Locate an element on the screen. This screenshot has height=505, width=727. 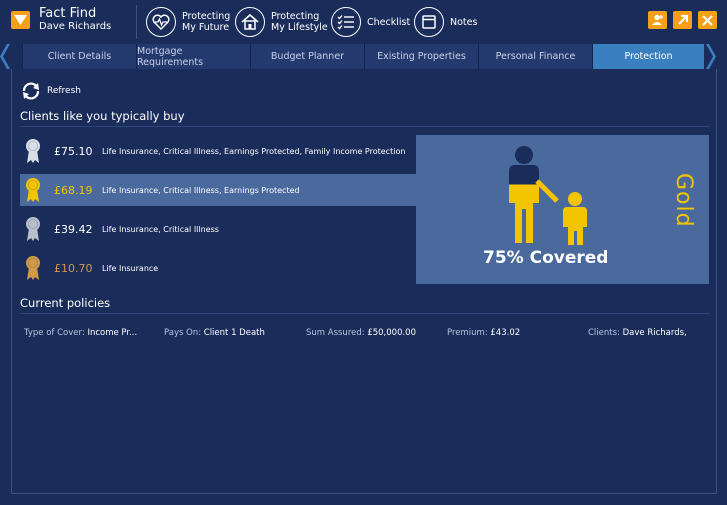
expand-button is located at coordinates (682, 20).